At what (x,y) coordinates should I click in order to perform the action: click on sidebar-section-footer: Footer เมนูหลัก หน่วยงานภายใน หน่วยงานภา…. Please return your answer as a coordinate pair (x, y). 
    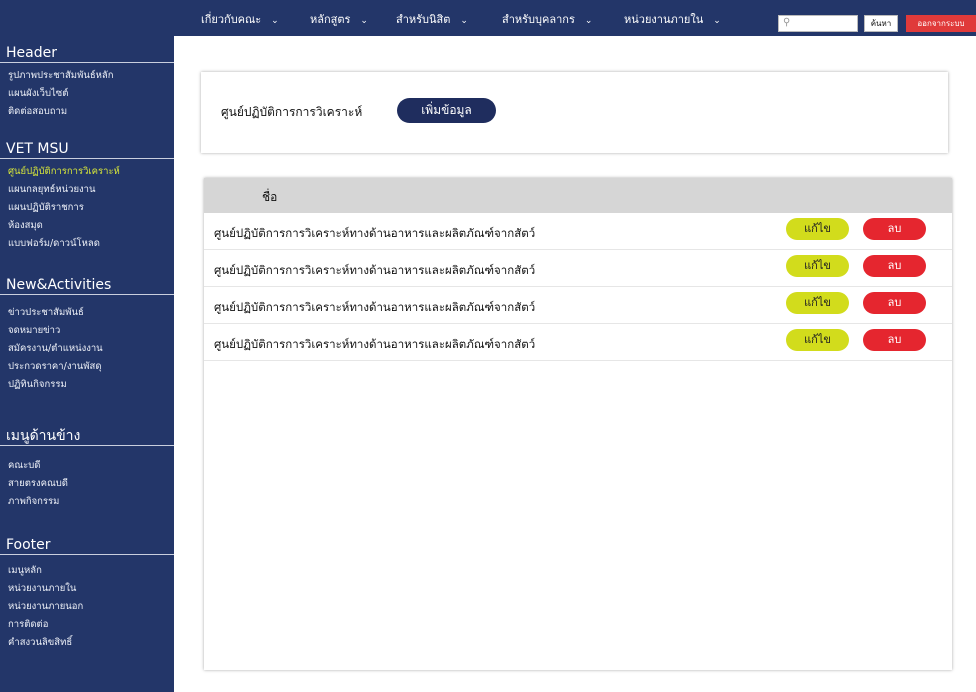
    Looking at the image, I should click on (87, 593).